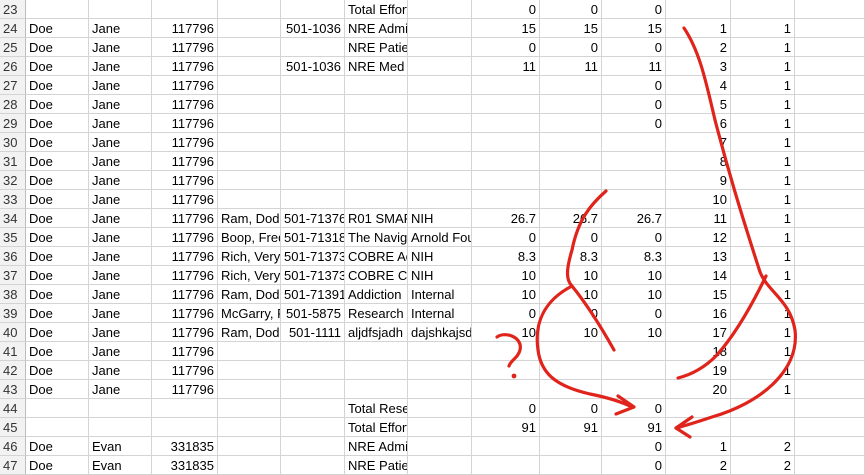 Image resolution: width=865 pixels, height=475 pixels. Describe the element at coordinates (698, 256) in the screenshot. I see `cell-k: 13` at that location.